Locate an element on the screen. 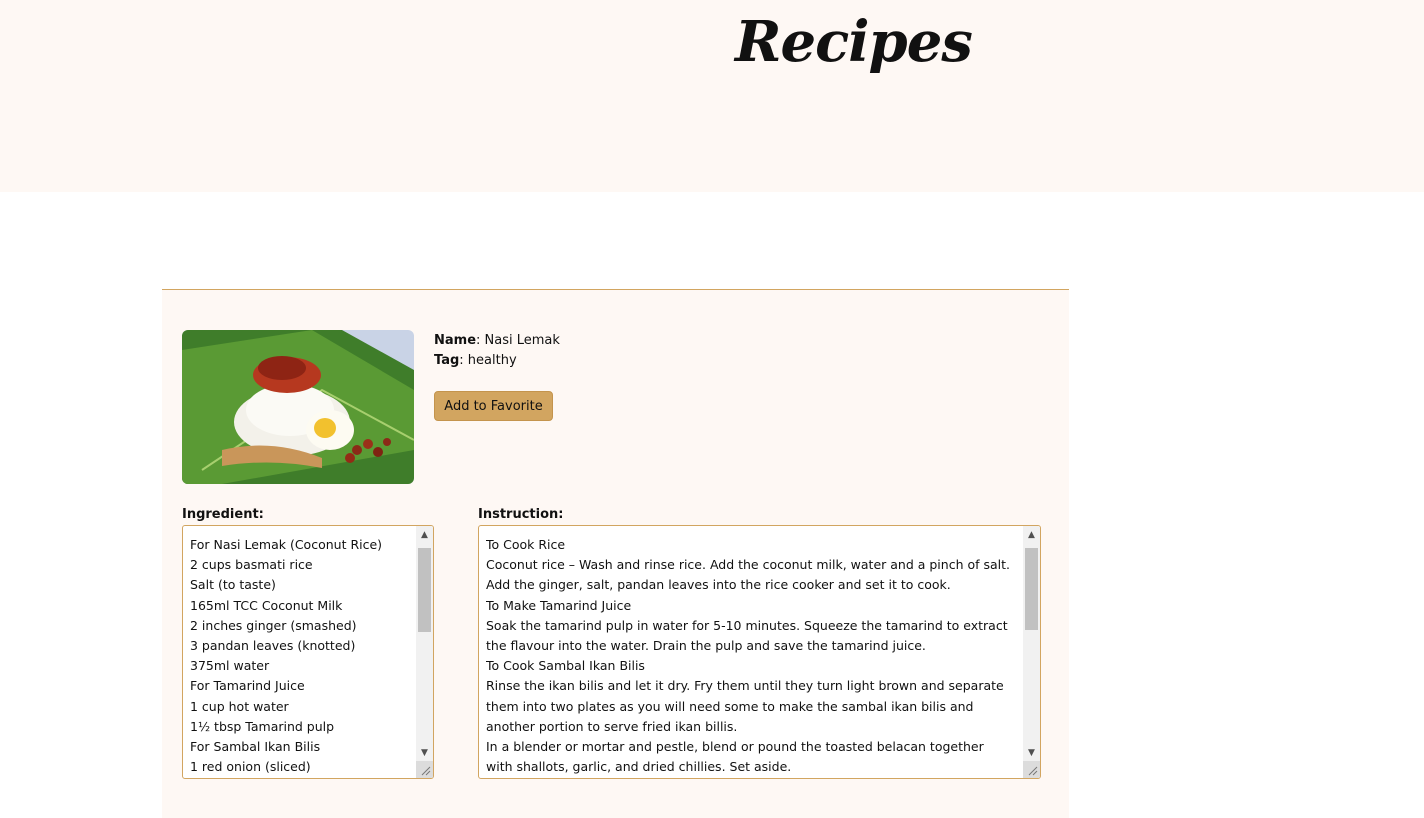 The width and height of the screenshot is (1424, 818). ingredient-scrollbar: ▲ ▼ is located at coordinates (424, 652).